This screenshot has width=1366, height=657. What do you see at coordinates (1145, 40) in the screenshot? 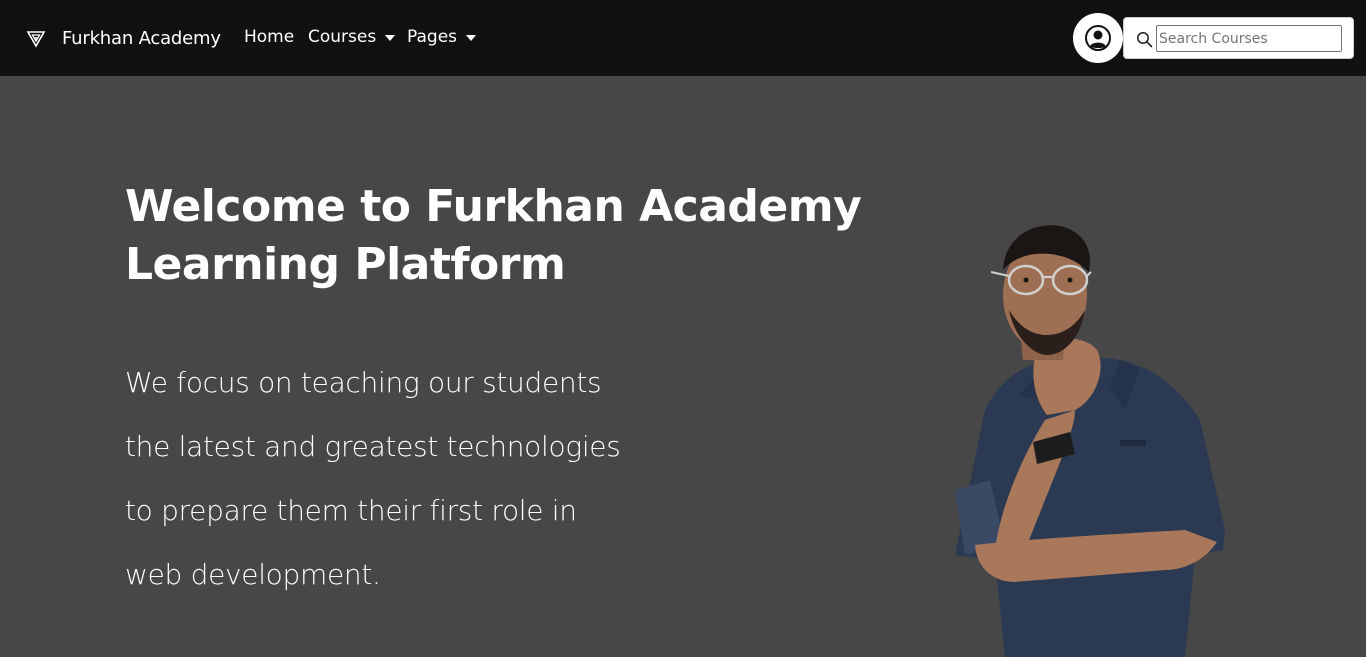
I see `search-icon` at bounding box center [1145, 40].